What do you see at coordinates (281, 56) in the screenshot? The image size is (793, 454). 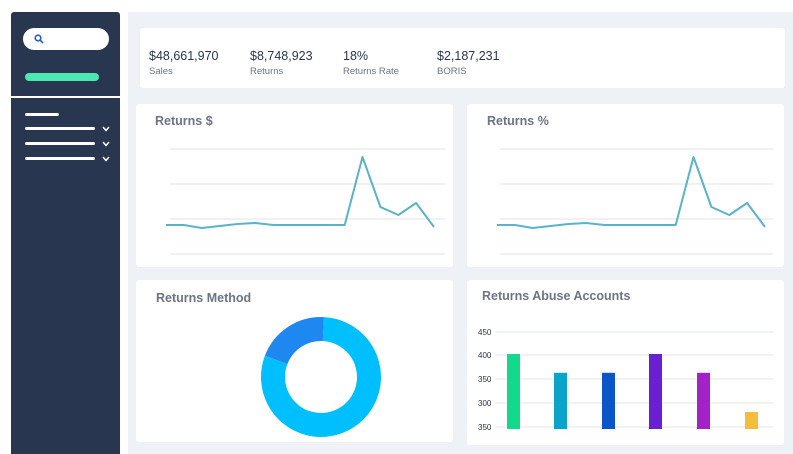 I see `kpi-value: $8,748,923` at bounding box center [281, 56].